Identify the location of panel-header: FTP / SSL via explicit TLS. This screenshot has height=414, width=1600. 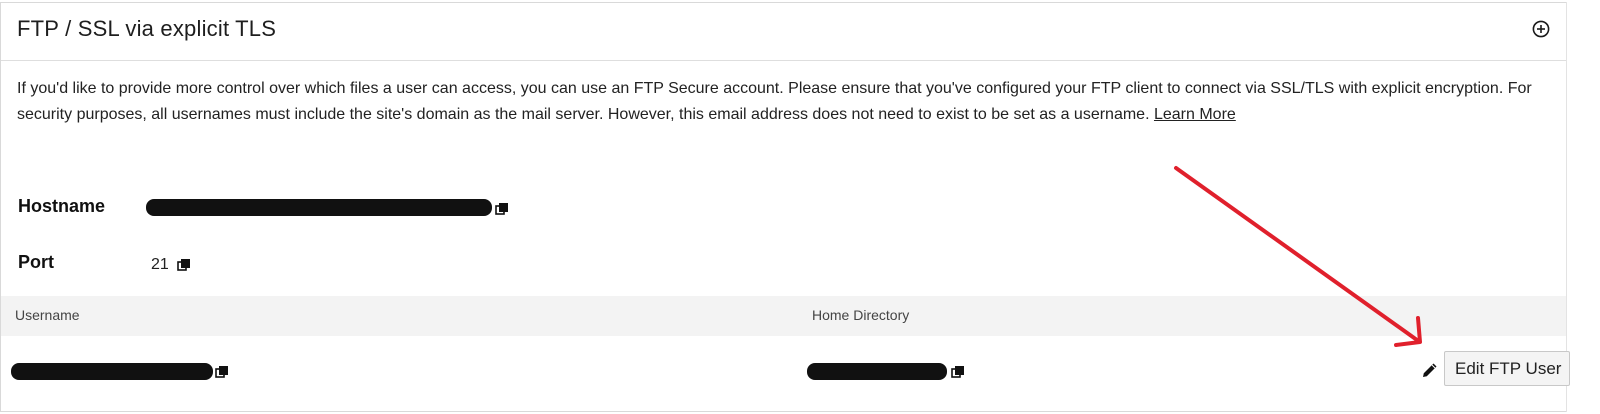
(784, 32).